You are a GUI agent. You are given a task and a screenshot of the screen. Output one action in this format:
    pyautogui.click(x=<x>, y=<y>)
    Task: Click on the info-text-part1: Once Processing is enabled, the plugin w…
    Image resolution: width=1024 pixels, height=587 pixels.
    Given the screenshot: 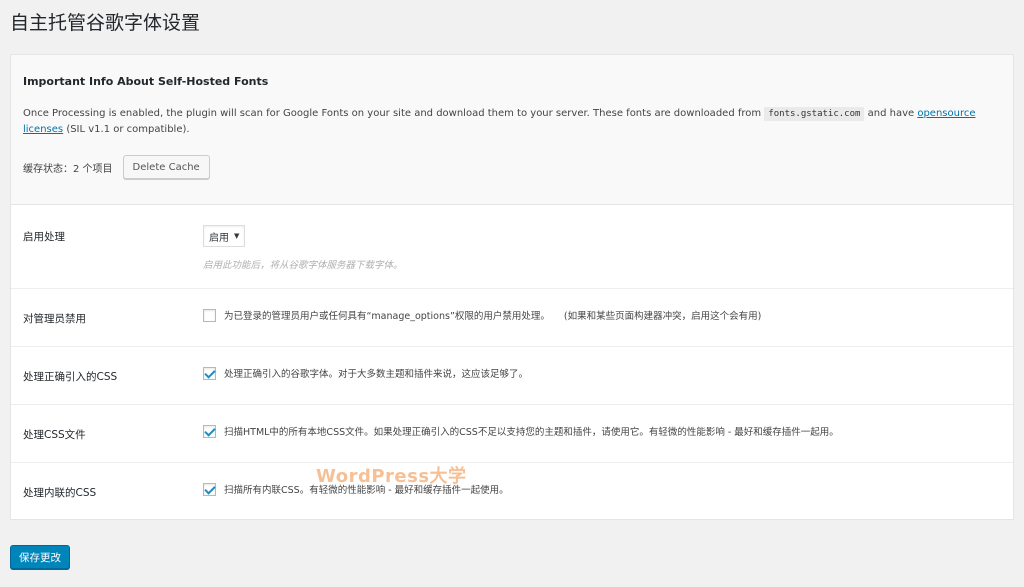 What is the action you would take?
    pyautogui.click(x=392, y=113)
    